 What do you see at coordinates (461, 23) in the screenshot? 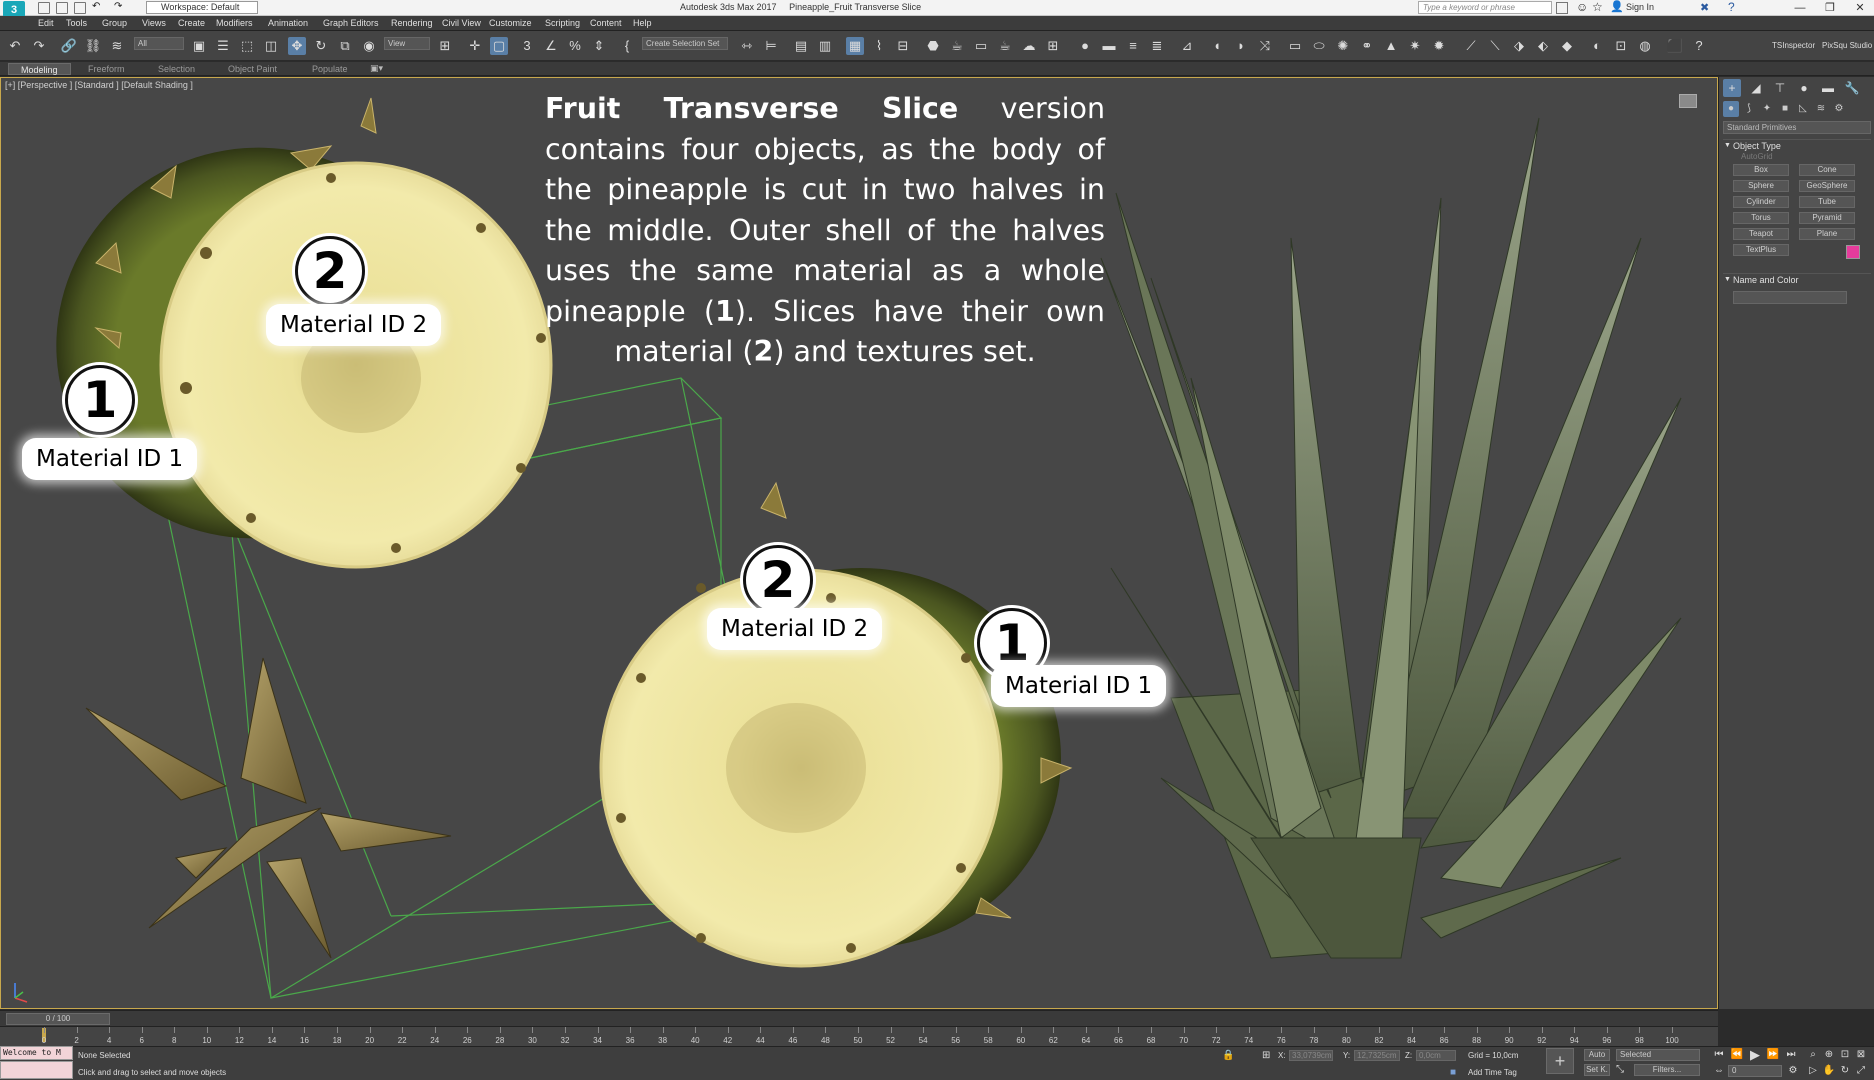
I see `menu-civil-view: Civil View` at bounding box center [461, 23].